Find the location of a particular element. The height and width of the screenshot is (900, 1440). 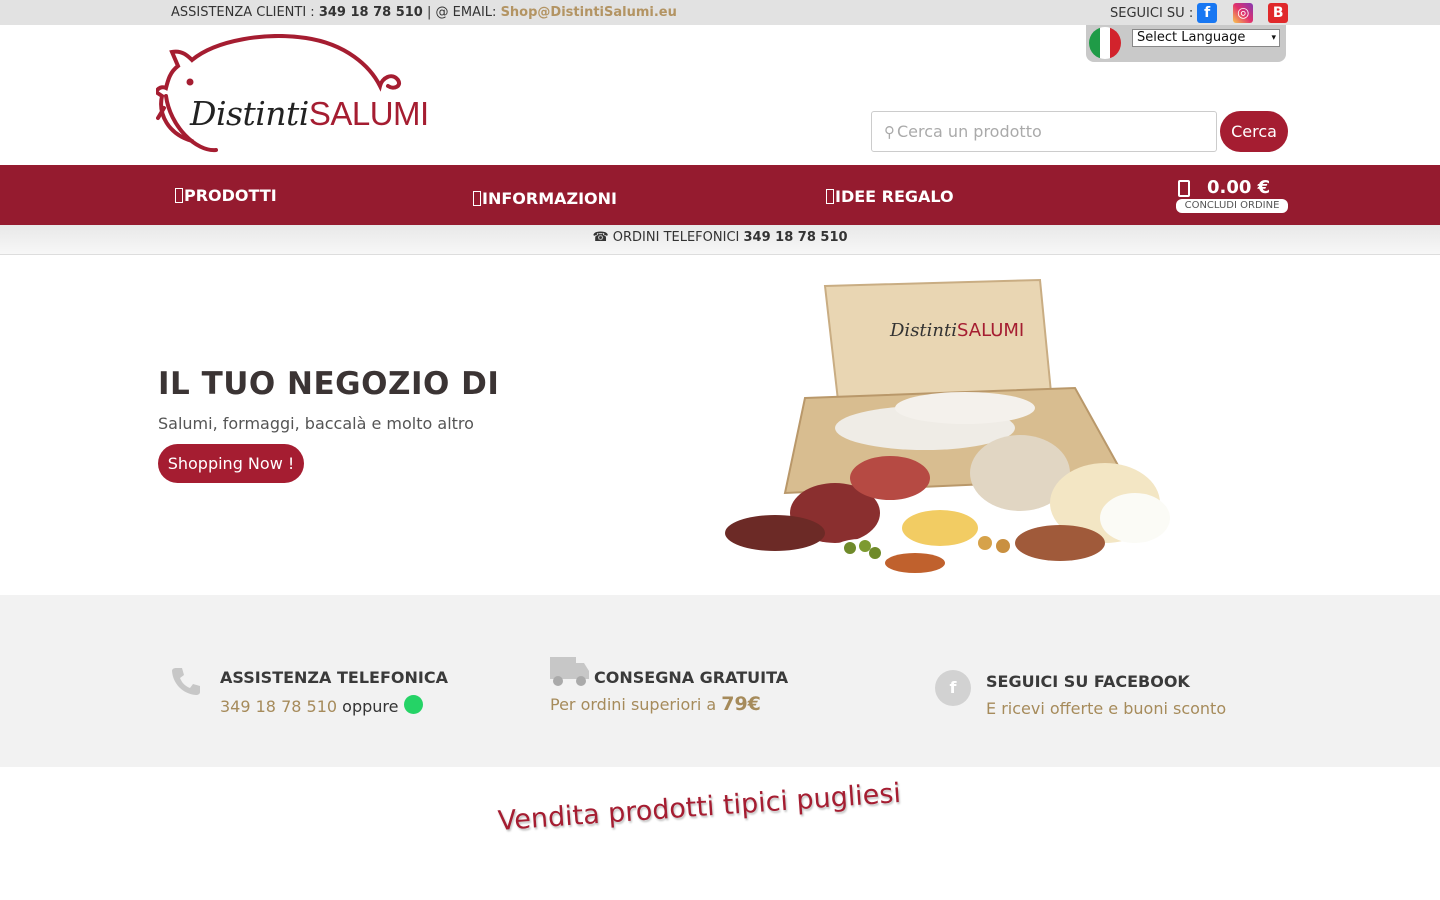

search-icon: ⚲ is located at coordinates (889, 132).